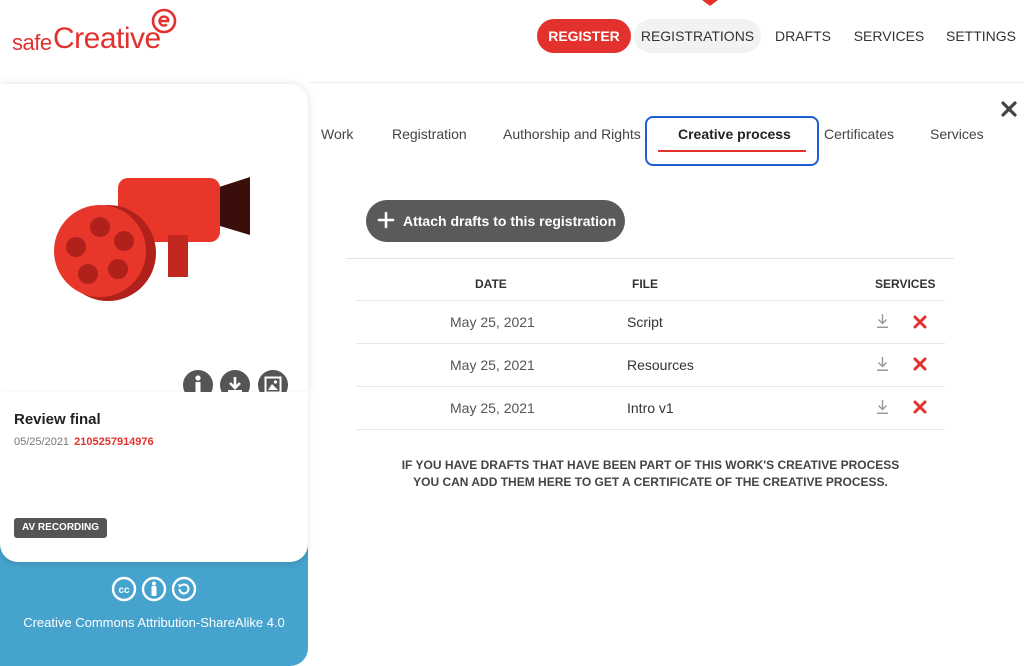 This screenshot has height=666, width=1024. Describe the element at coordinates (572, 134) in the screenshot. I see `tab-authorship-and-rights: Authorship and Rights` at that location.